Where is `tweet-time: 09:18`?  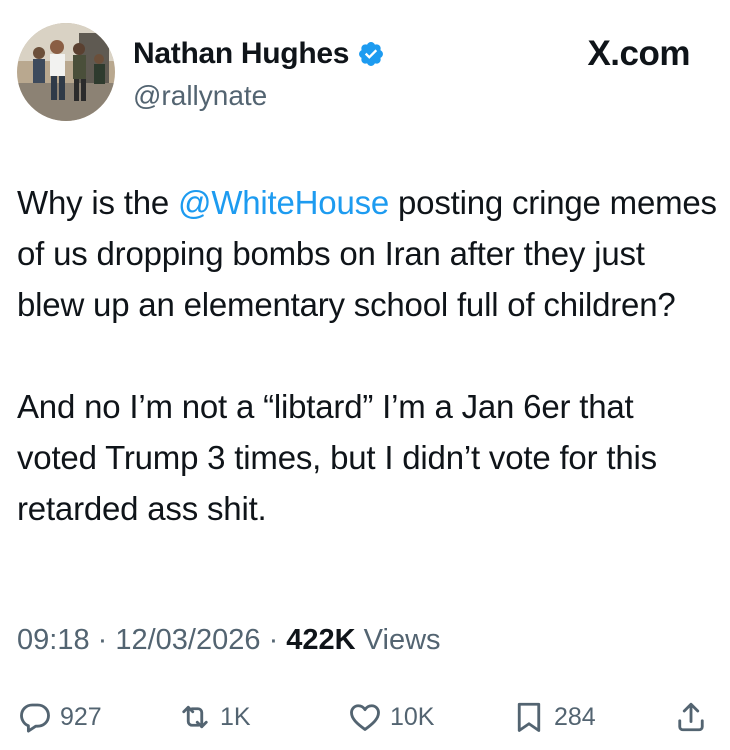 tweet-time: 09:18 is located at coordinates (53, 640).